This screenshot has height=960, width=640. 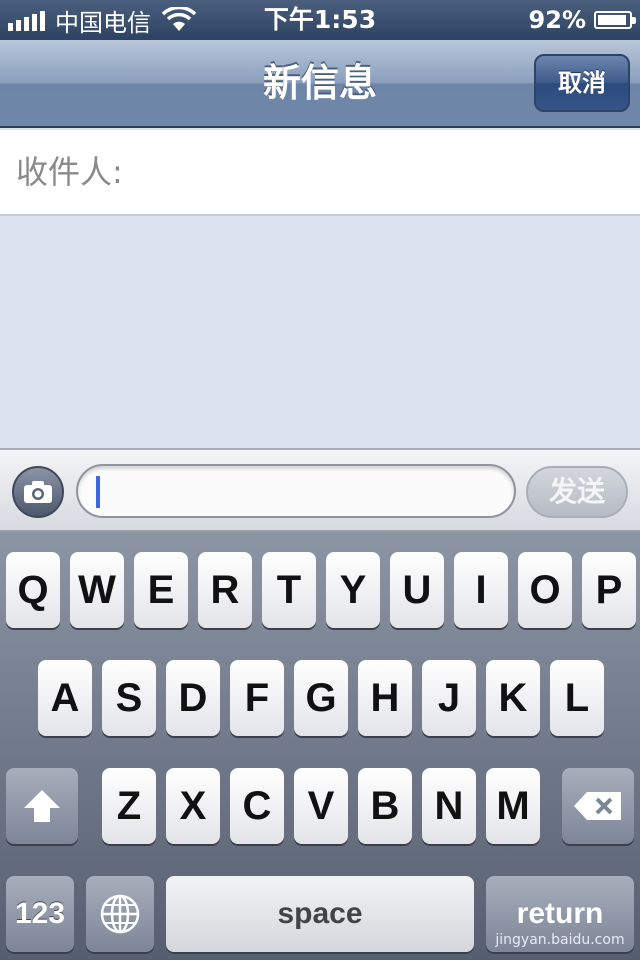 I want to click on key-j: J, so click(x=449, y=698).